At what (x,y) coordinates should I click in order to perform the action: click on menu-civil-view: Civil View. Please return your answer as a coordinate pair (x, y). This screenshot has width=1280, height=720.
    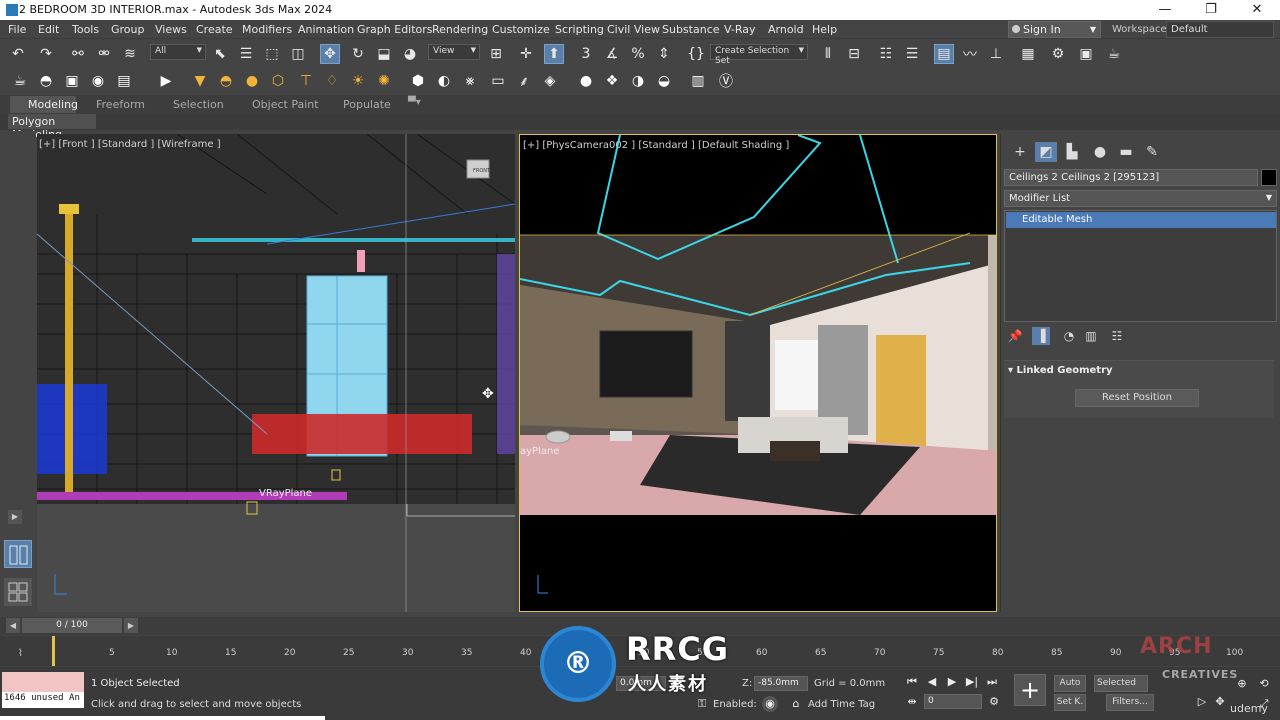
    Looking at the image, I should click on (633, 29).